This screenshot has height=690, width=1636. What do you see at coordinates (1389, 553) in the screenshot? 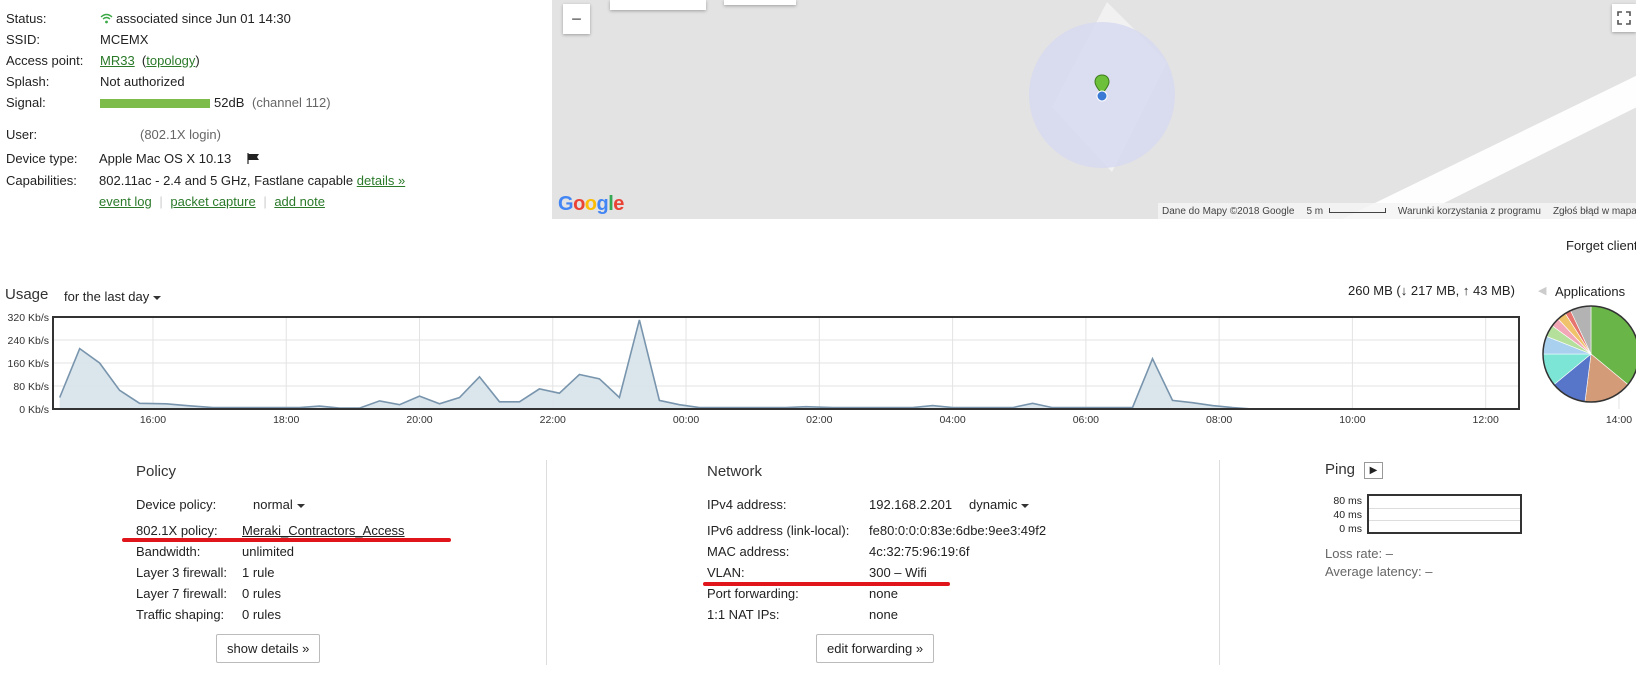
I see `loss-rate-value: –` at bounding box center [1389, 553].